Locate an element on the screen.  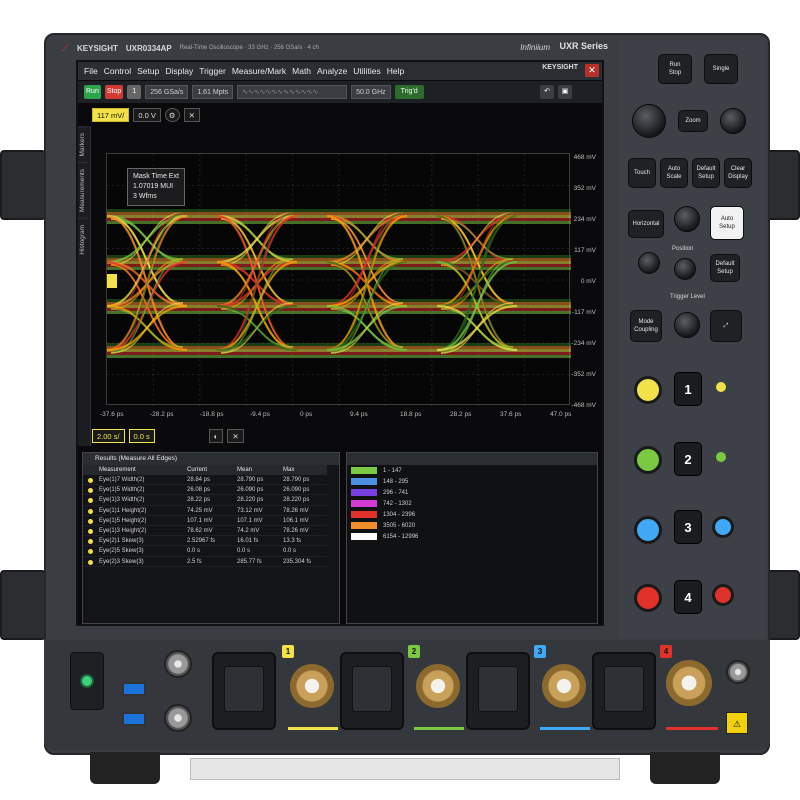
auto-setup-button: Auto Setup is located at coordinates (727, 223).